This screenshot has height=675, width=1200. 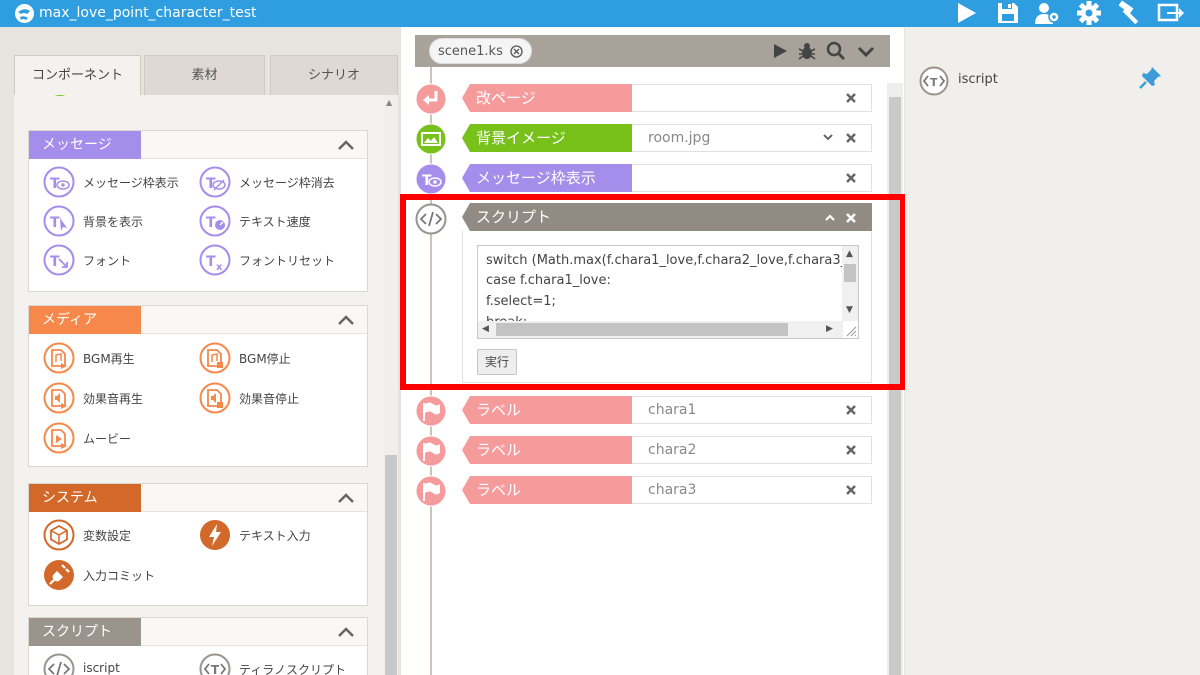 I want to click on scene-tab: scene1.ks, so click(x=480, y=51).